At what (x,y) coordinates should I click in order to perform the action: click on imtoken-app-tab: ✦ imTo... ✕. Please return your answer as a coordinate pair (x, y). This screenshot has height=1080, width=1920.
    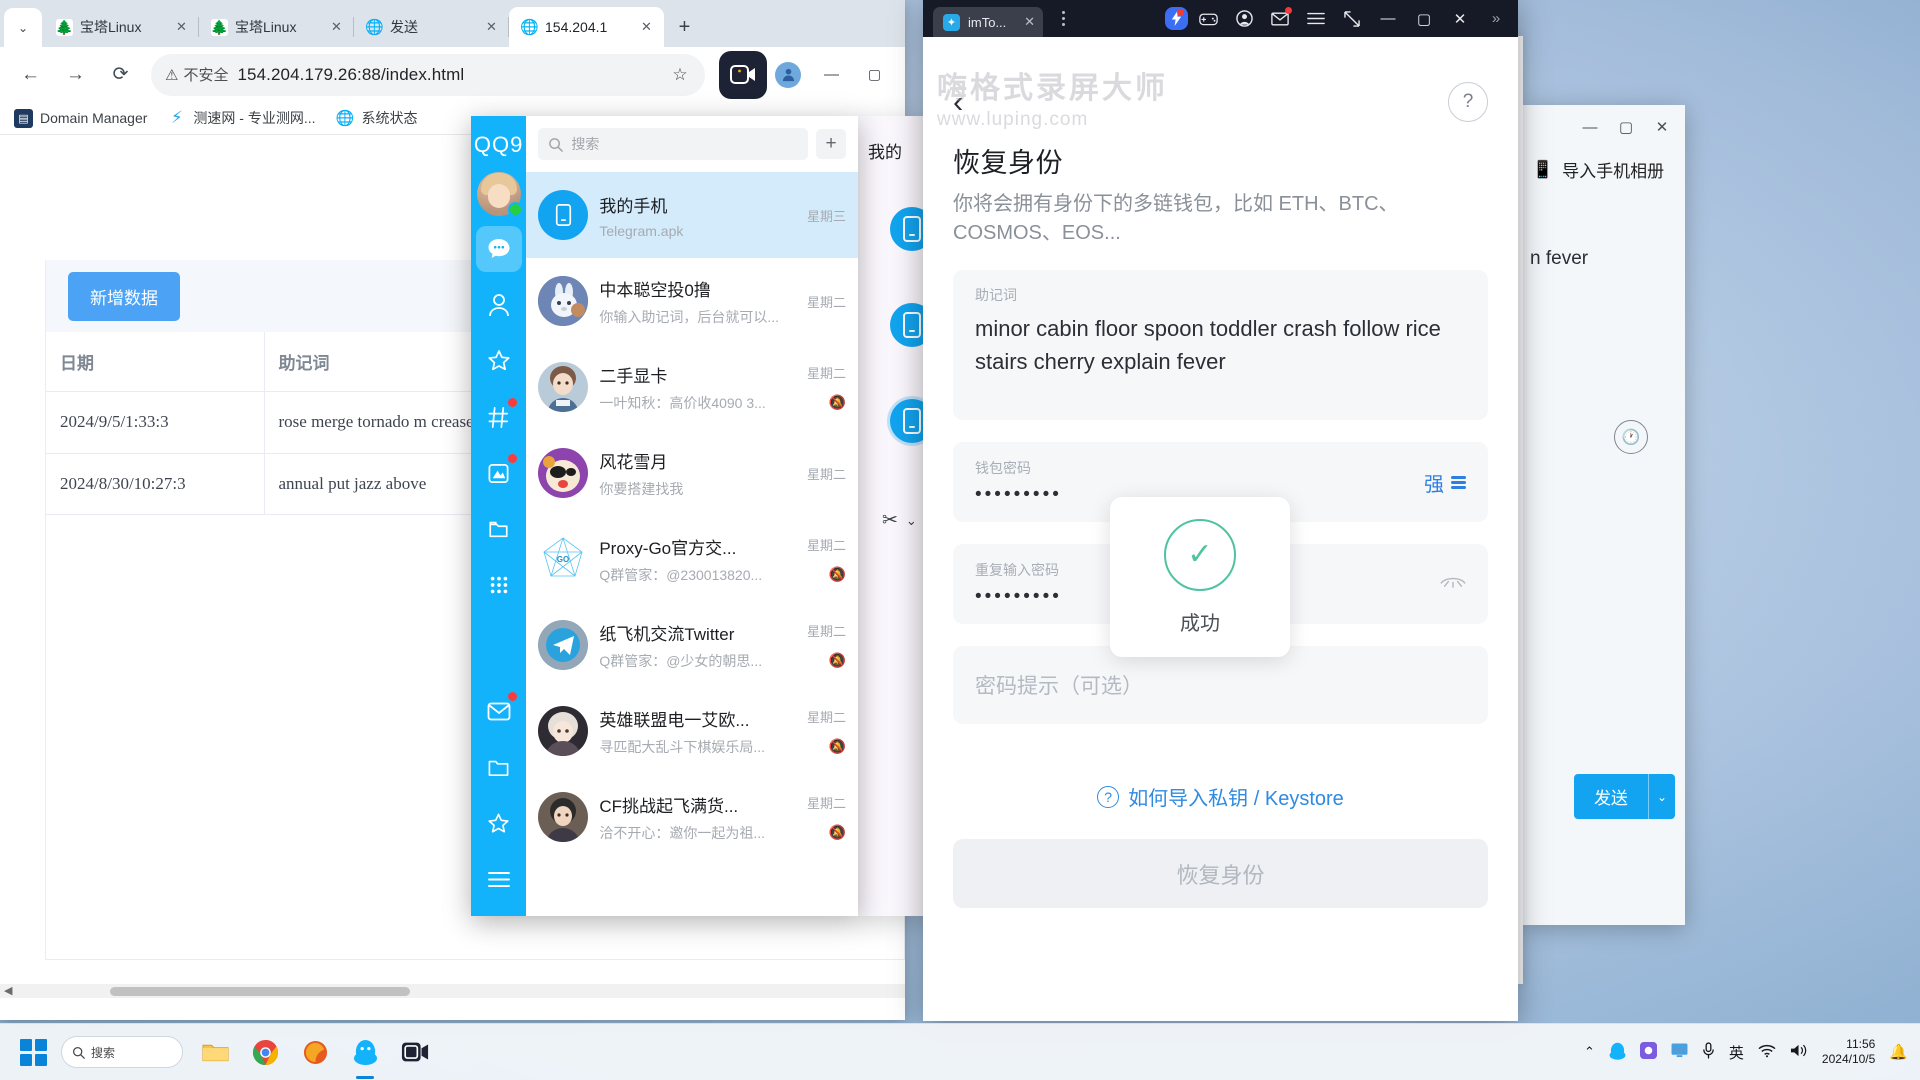
    Looking at the image, I should click on (988, 22).